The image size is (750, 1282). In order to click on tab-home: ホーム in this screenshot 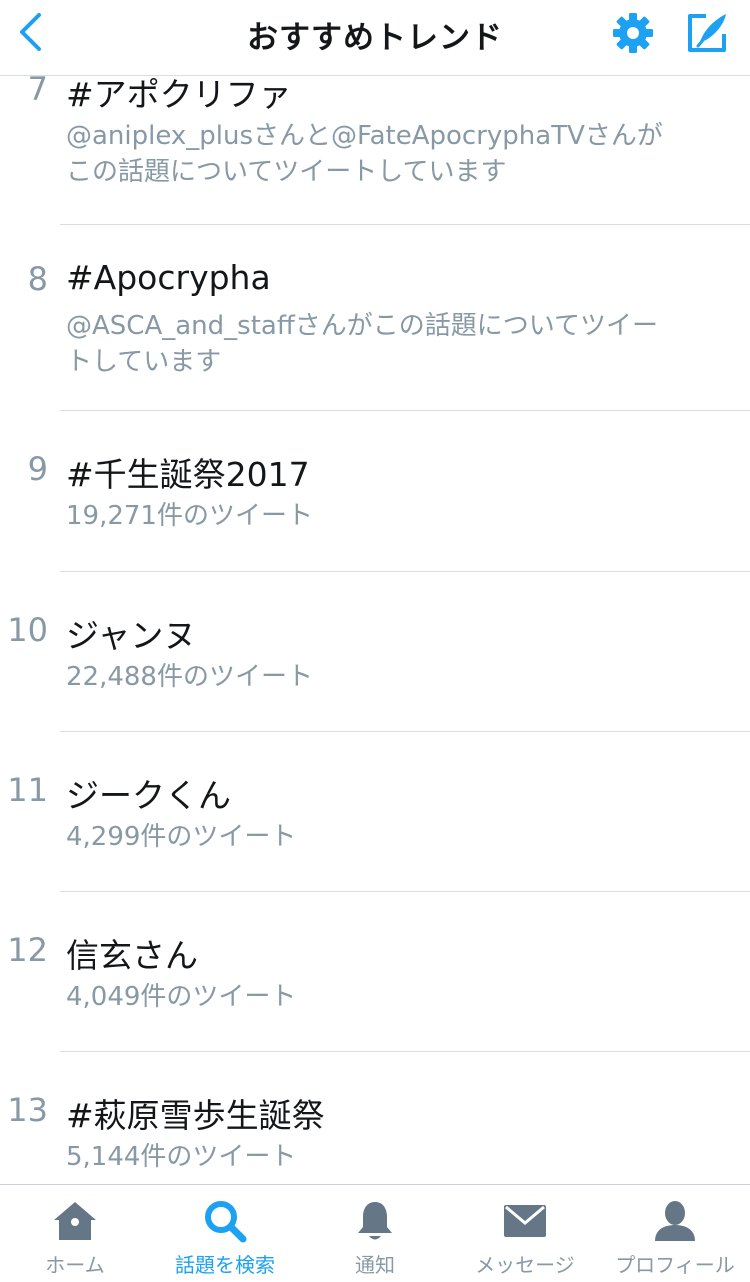, I will do `click(75, 1233)`.